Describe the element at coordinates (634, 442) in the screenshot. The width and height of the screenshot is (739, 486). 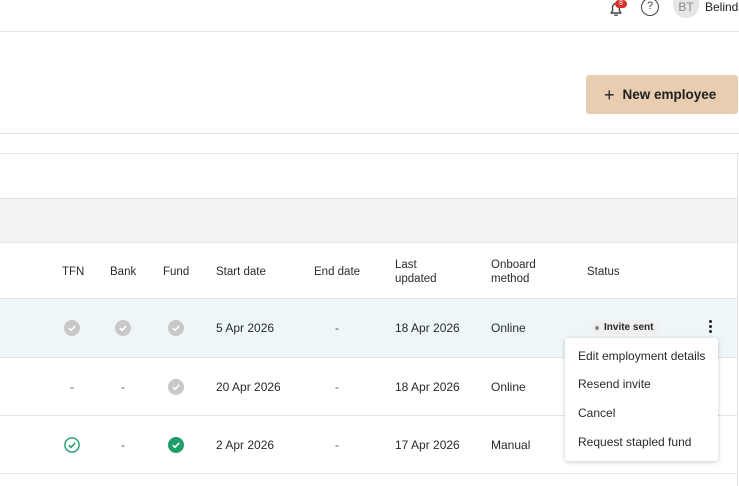
I see `menu-item-request-stapled-fund: Request stapled fund` at that location.